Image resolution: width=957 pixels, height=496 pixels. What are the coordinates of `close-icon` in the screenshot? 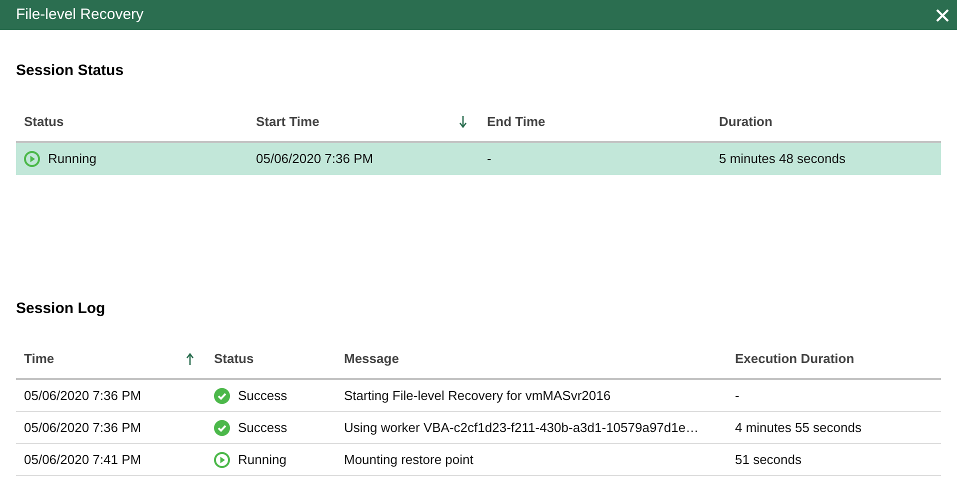 It's located at (942, 15).